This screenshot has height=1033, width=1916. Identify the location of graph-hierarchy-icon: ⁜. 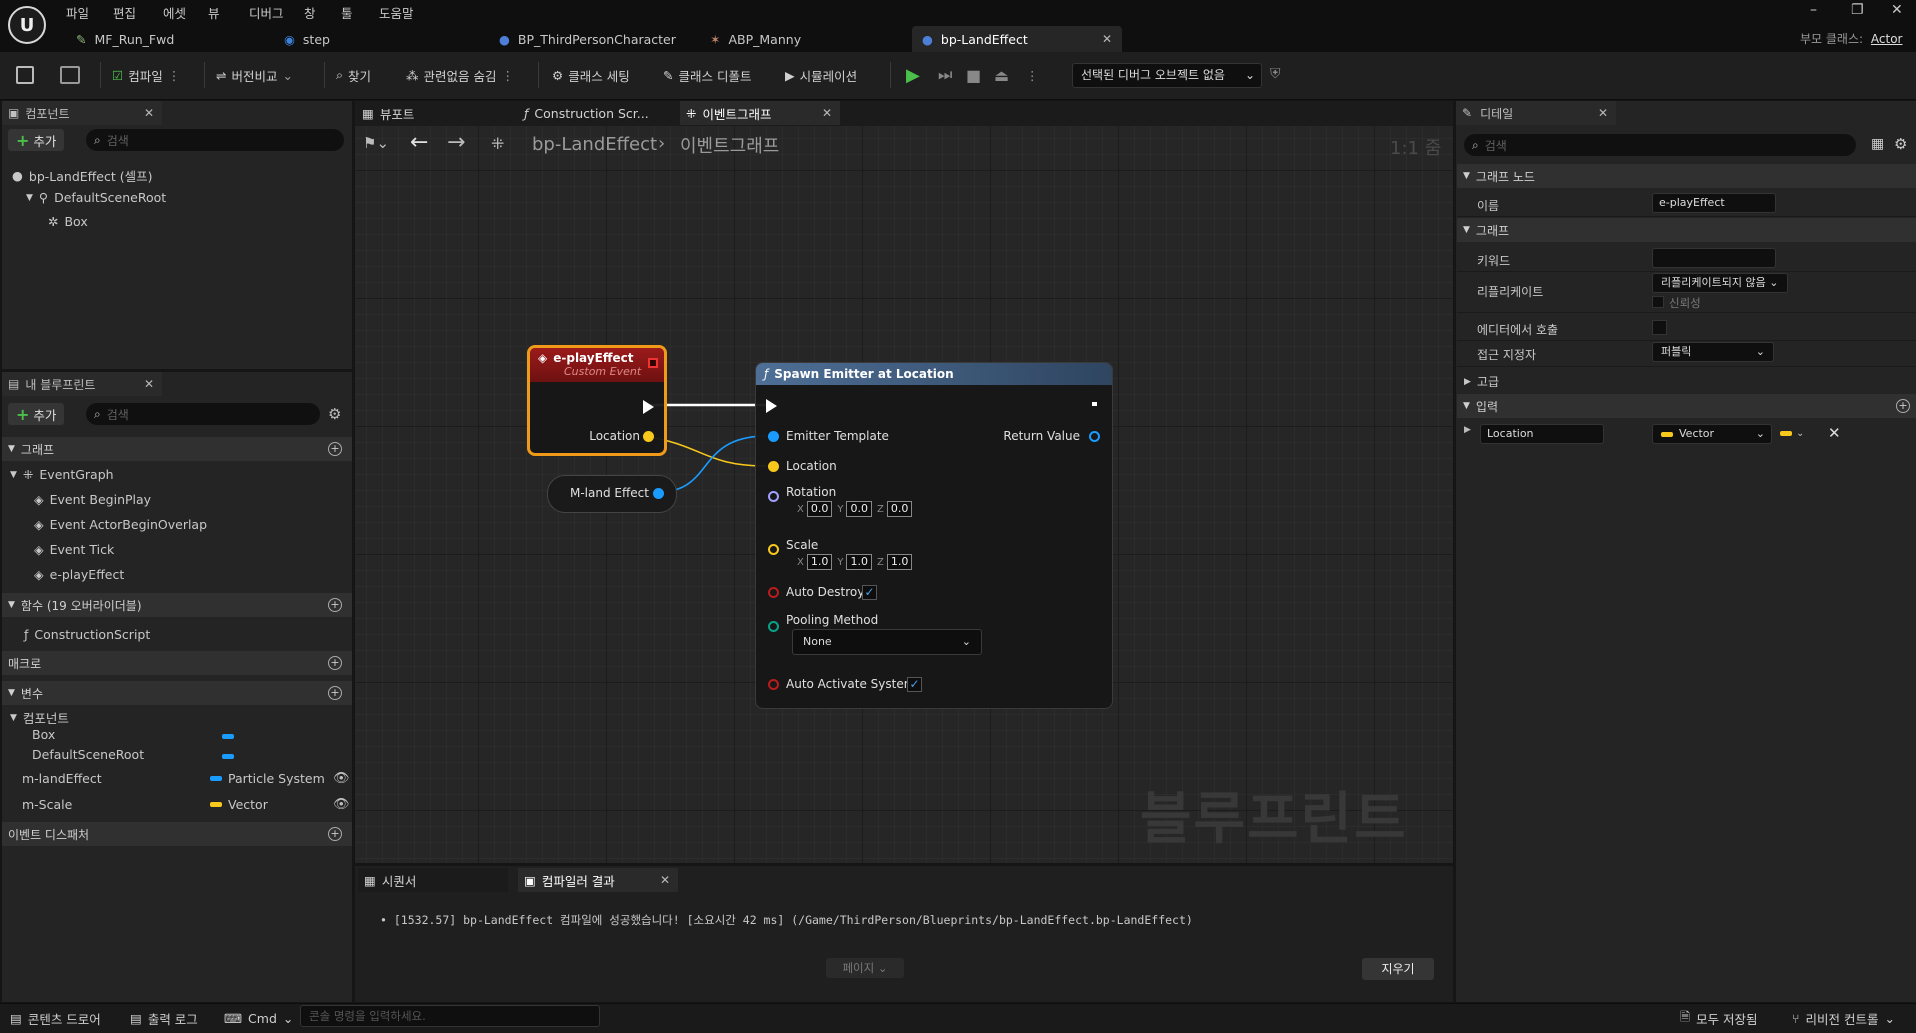
(497, 143).